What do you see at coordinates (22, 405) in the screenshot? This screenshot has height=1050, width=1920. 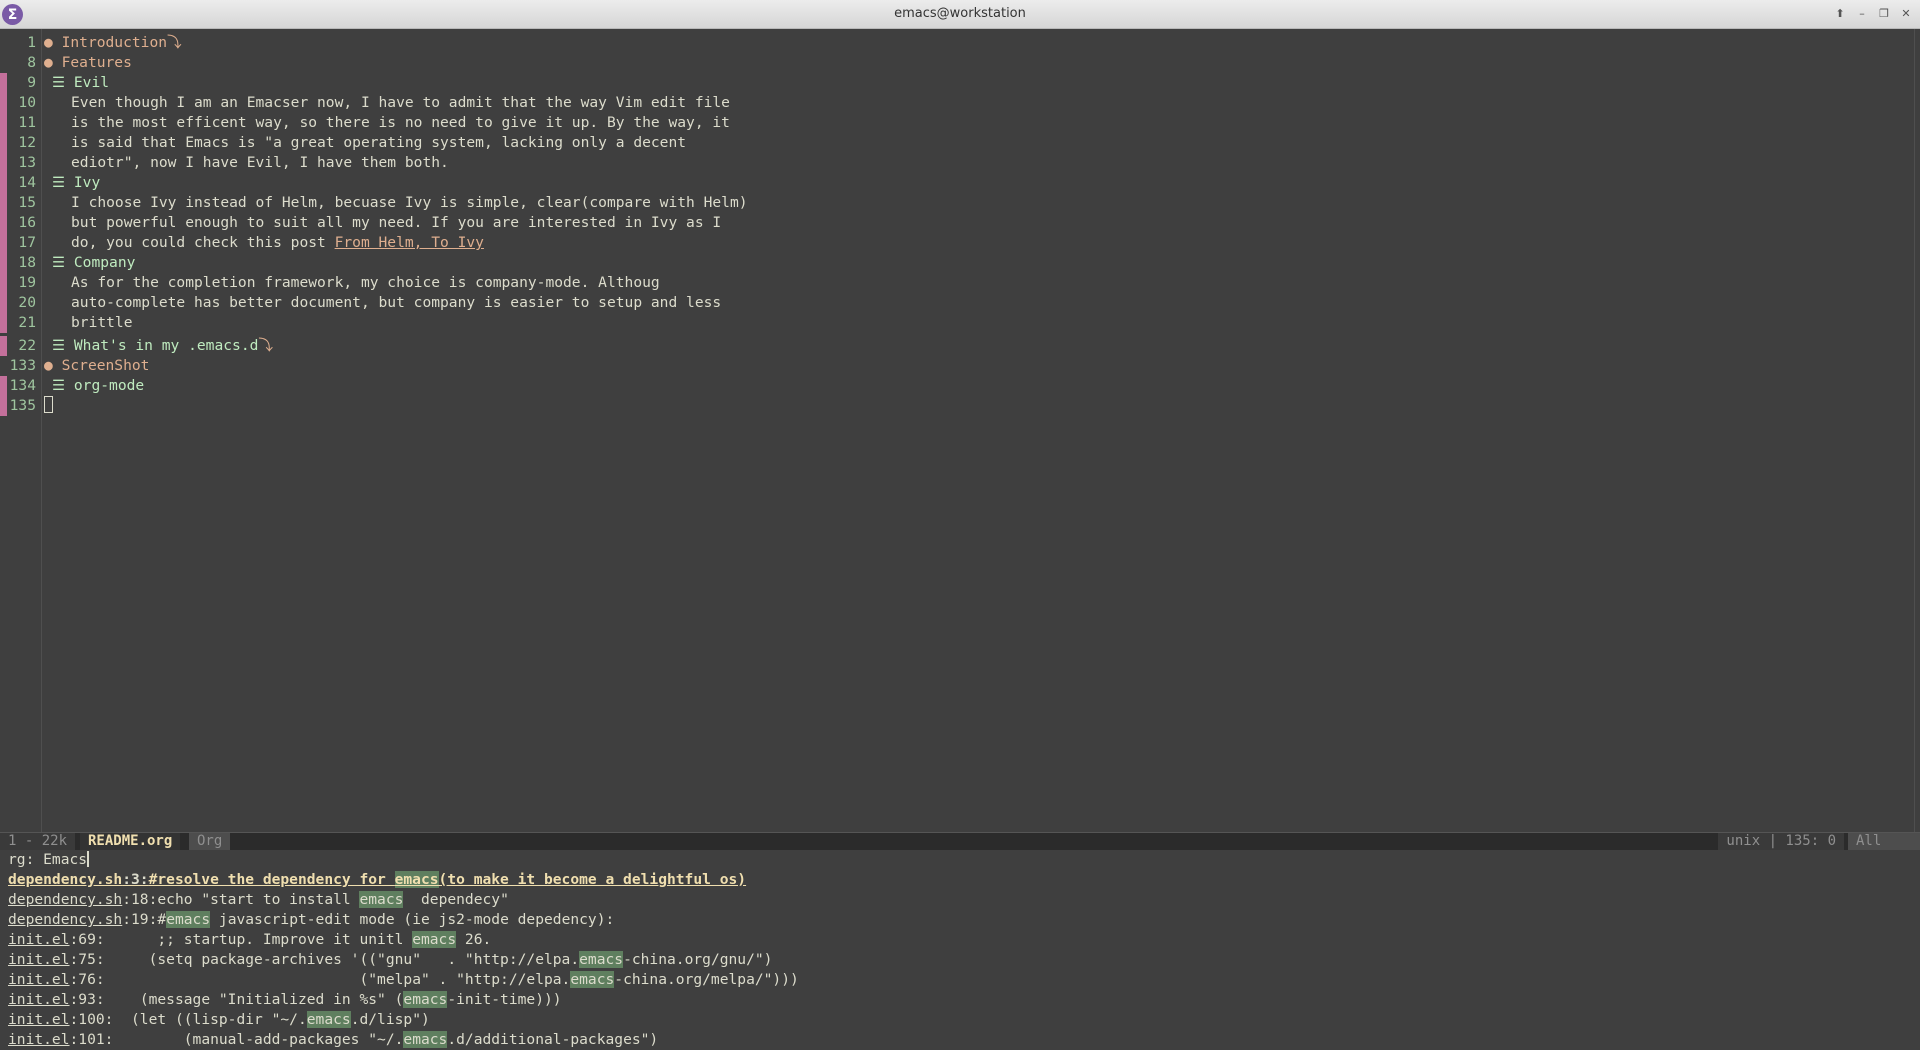 I see `line-number: 135` at bounding box center [22, 405].